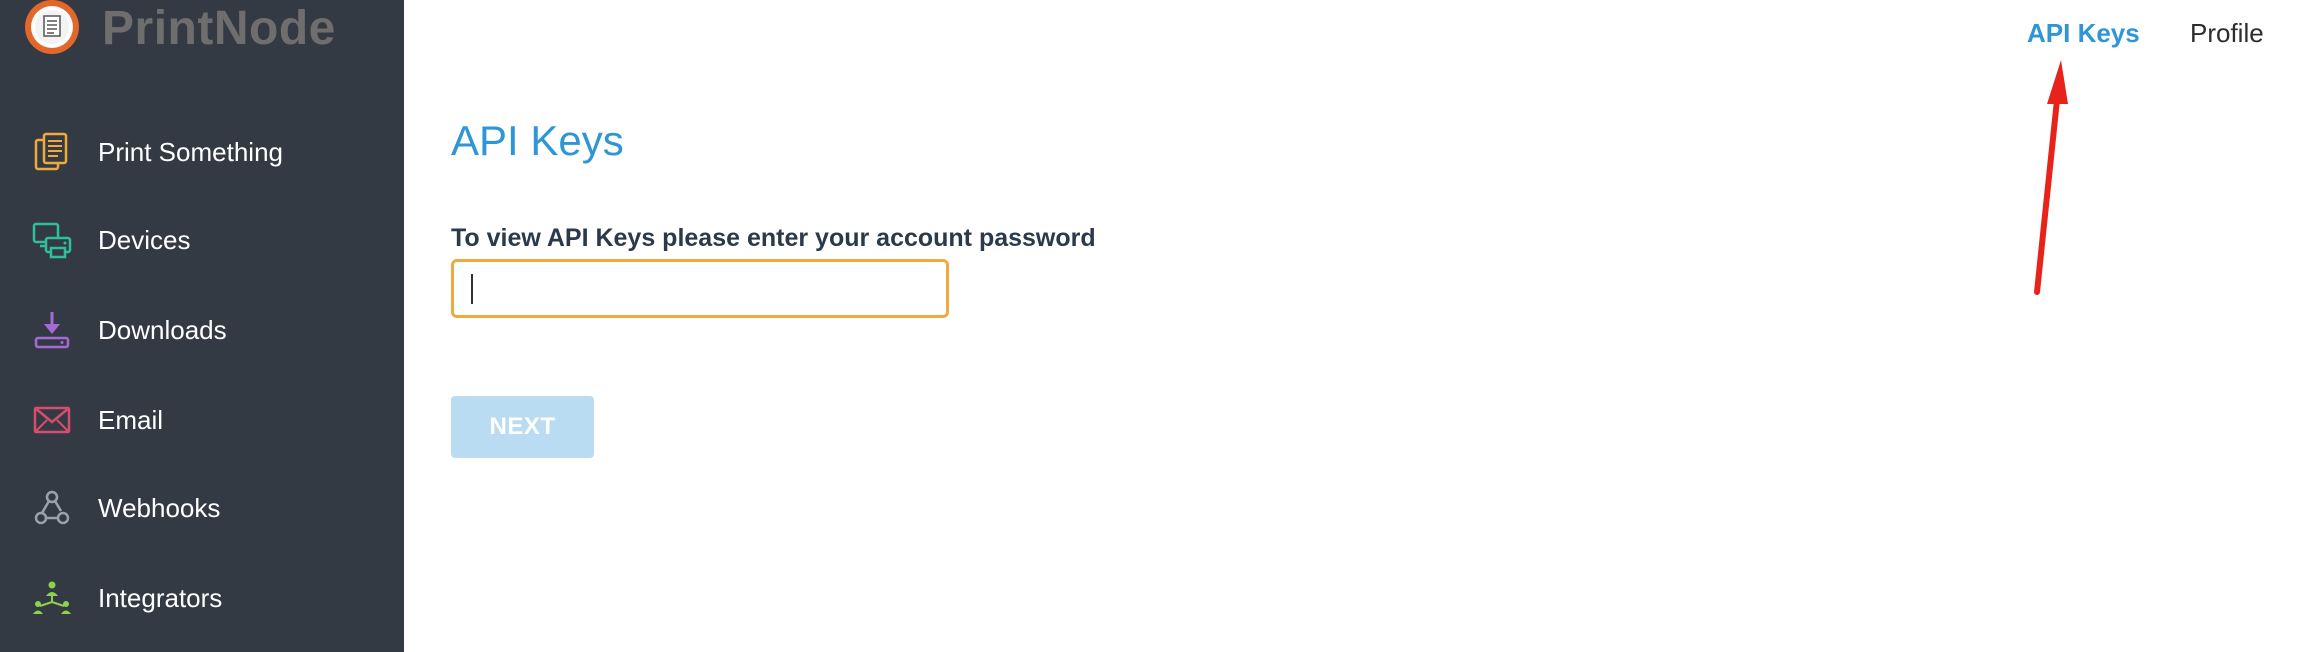 This screenshot has height=652, width=2304. Describe the element at coordinates (522, 427) in the screenshot. I see `next-button: NEXT` at that location.